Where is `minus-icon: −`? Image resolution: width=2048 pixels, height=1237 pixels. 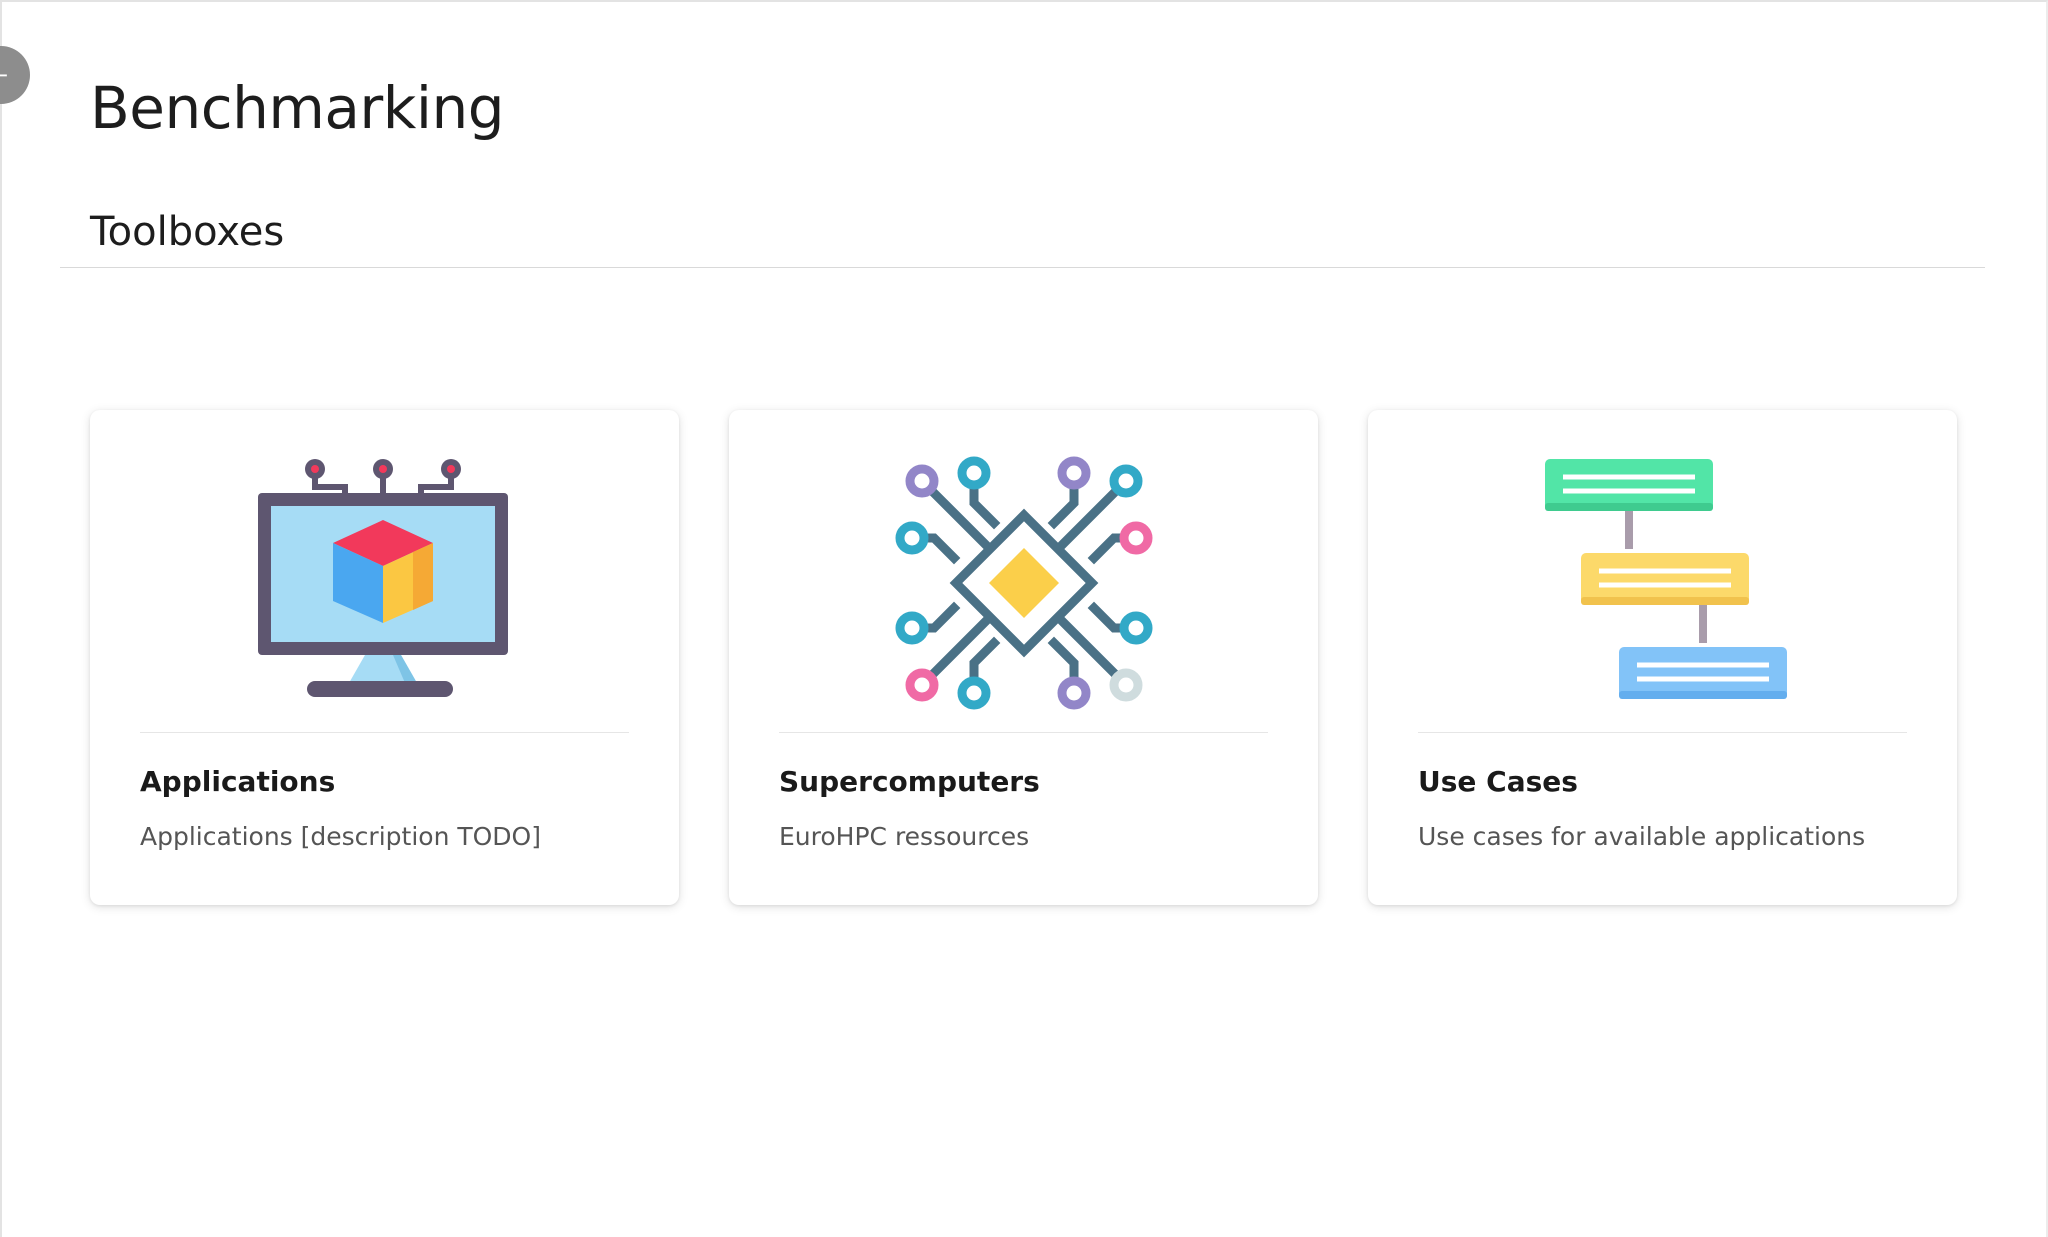
minus-icon: − is located at coordinates (4, 75).